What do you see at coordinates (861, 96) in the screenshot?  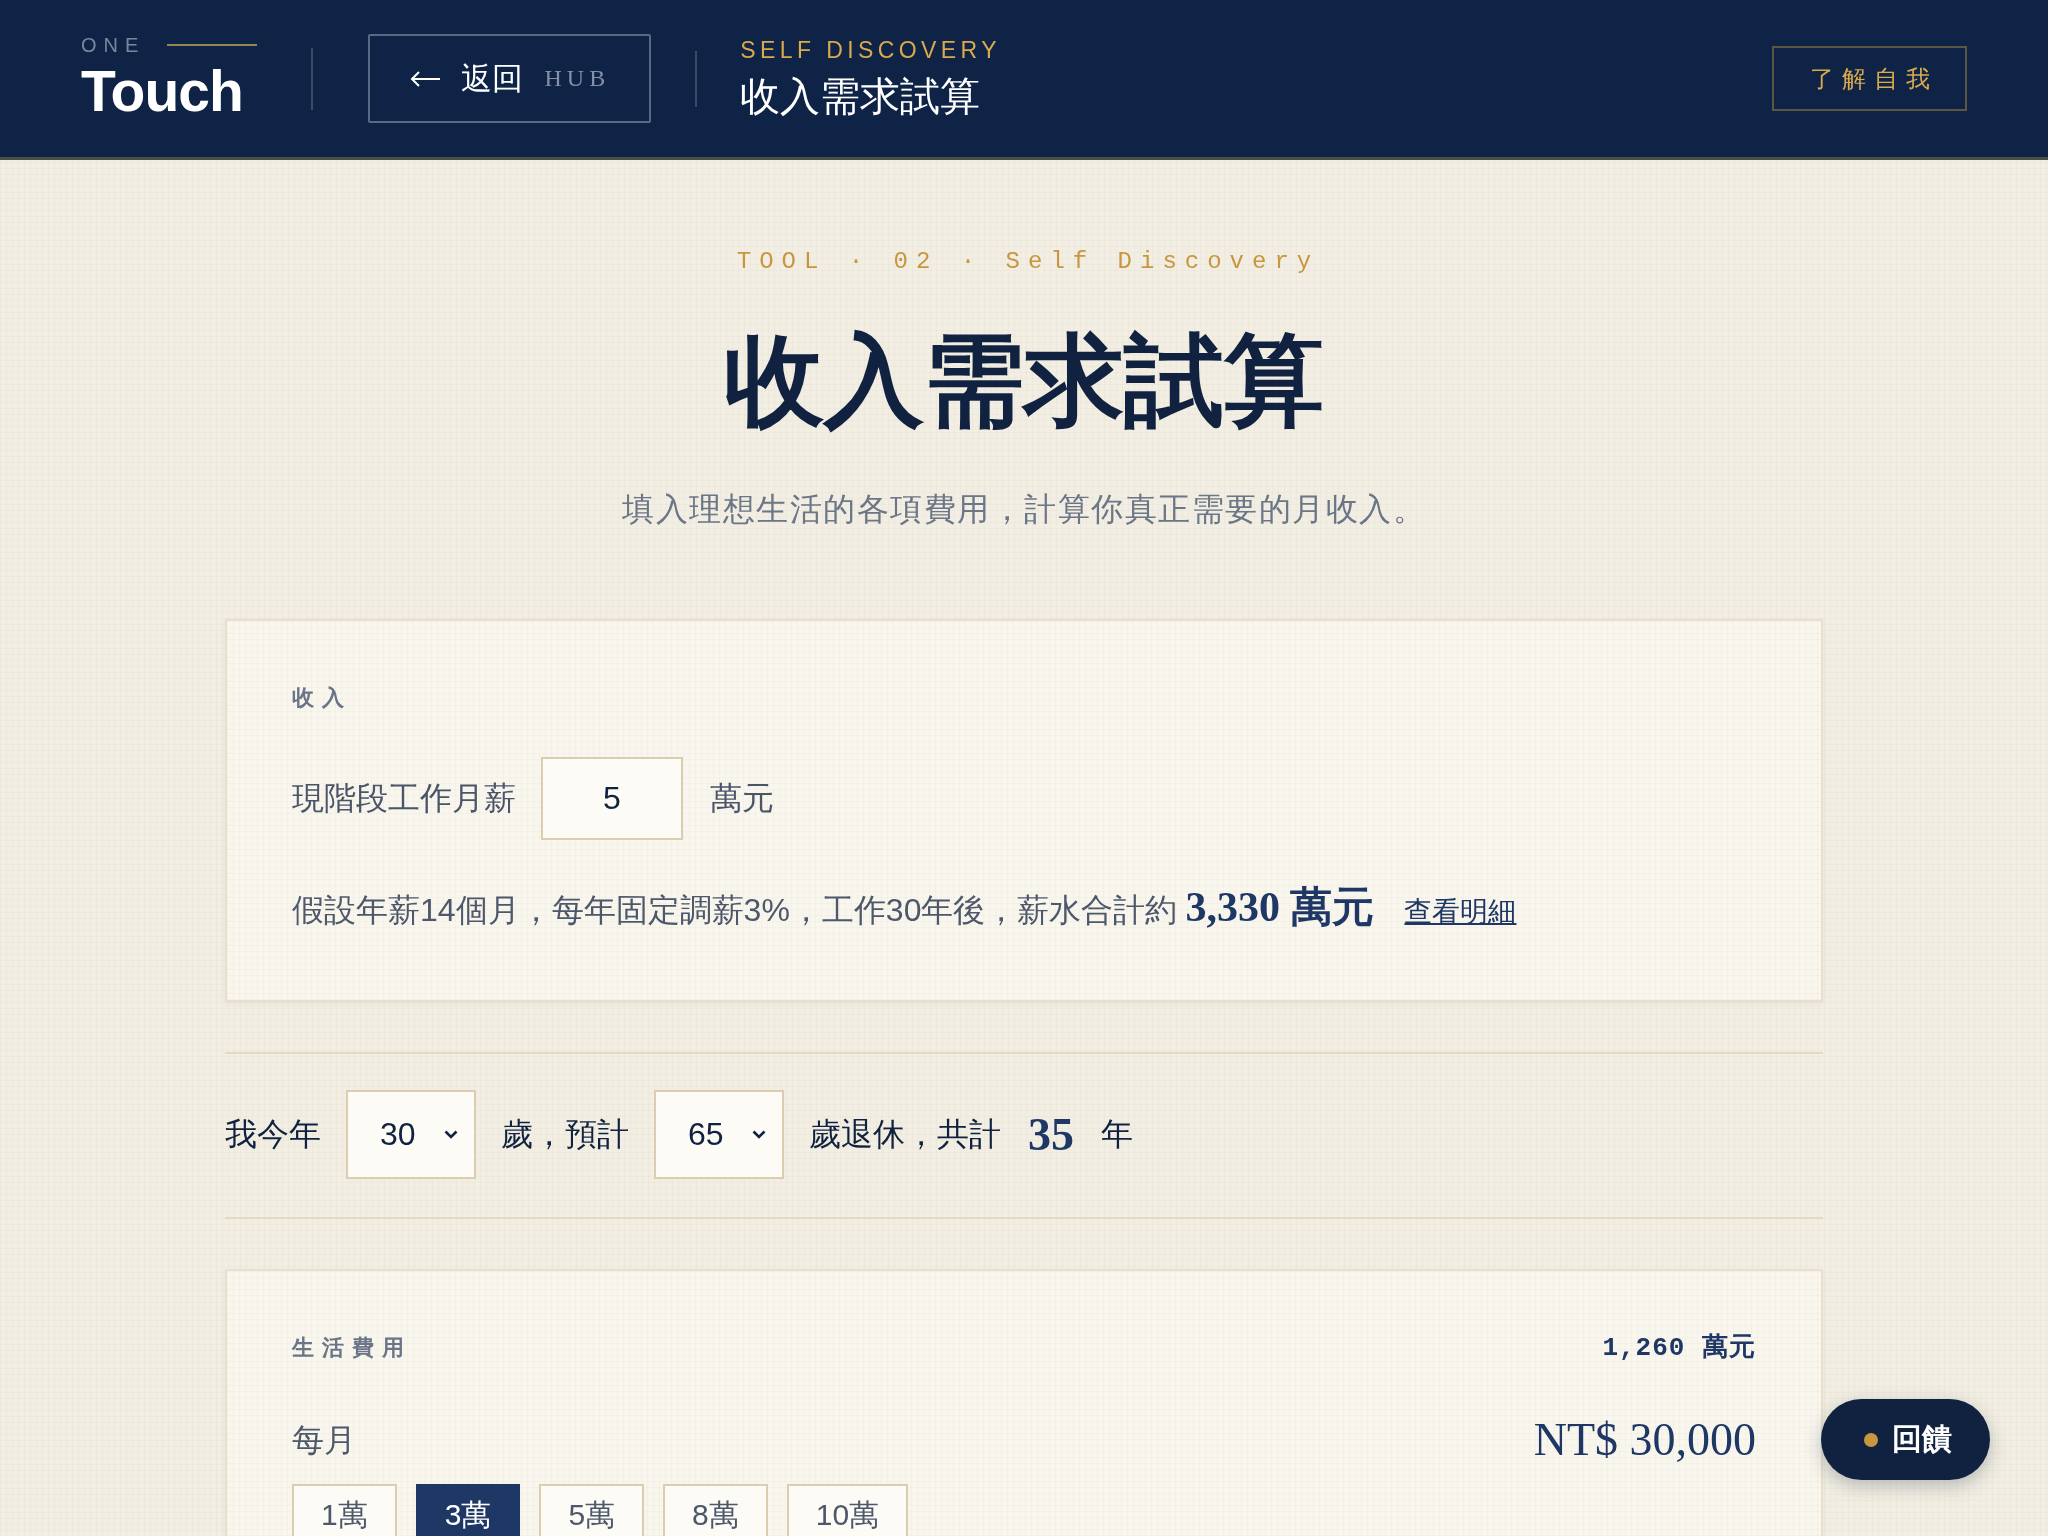 I see `section-title: 收入需求試算` at bounding box center [861, 96].